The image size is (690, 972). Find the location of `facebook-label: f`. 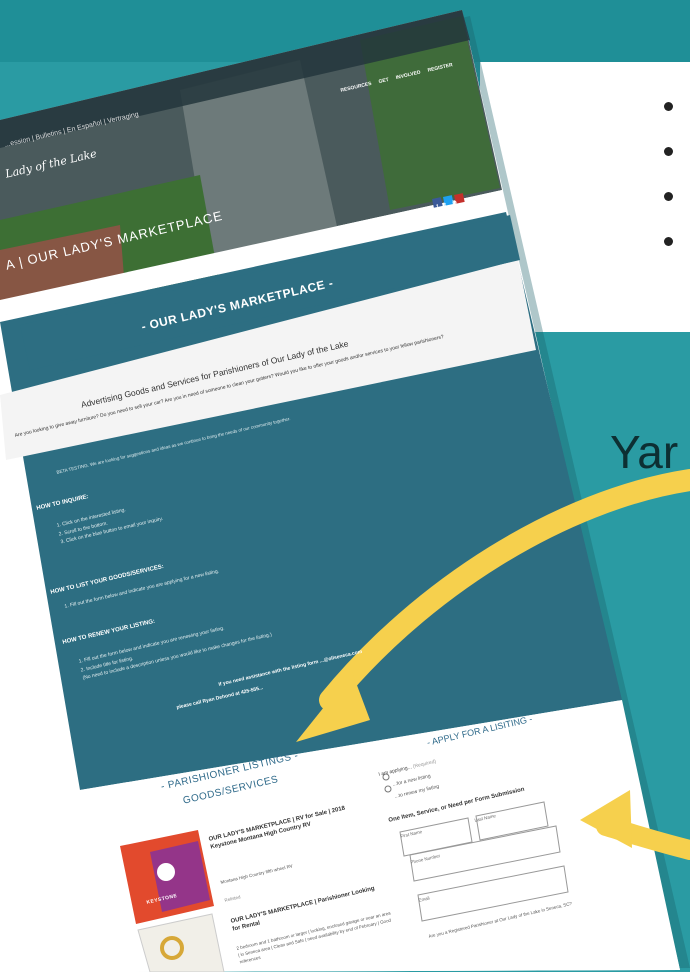

facebook-label: f is located at coordinates (437, 206).